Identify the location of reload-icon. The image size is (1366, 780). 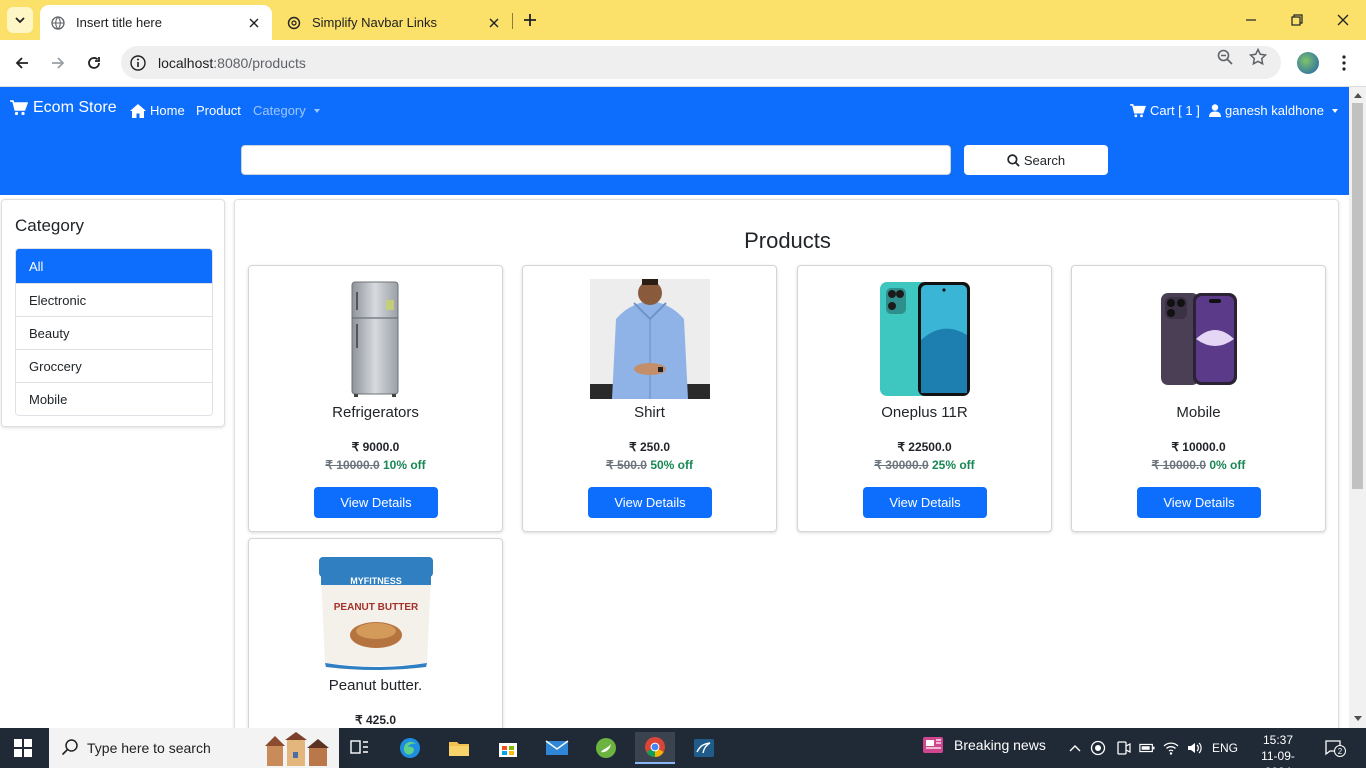
(94, 63).